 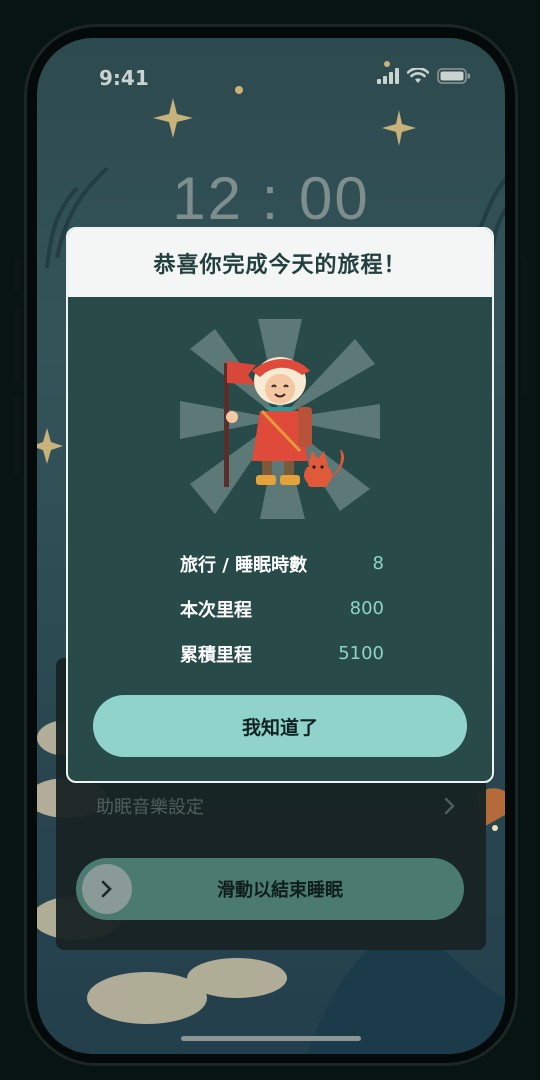 I want to click on battery-icon, so click(x=453, y=76).